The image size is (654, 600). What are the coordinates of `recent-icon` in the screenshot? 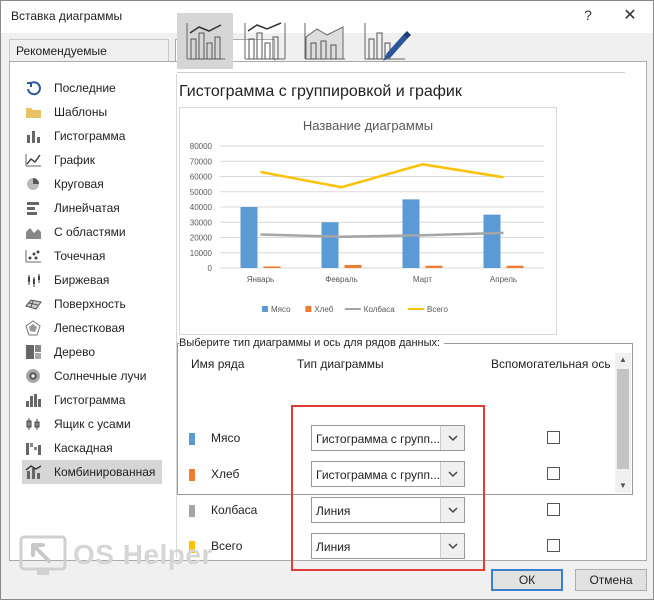 It's located at (33, 88).